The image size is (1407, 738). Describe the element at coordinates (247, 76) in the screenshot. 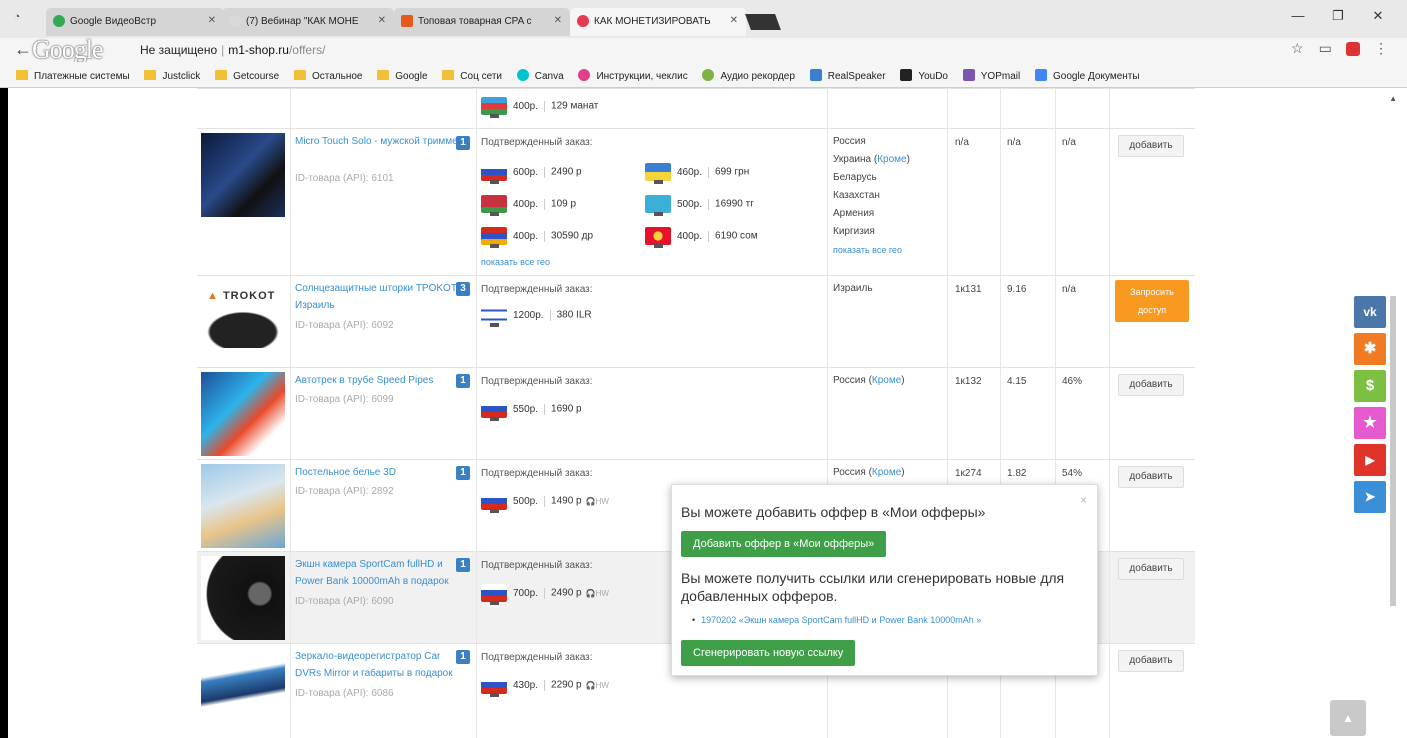

I see `bookmark-getcourse: Getcourse` at that location.